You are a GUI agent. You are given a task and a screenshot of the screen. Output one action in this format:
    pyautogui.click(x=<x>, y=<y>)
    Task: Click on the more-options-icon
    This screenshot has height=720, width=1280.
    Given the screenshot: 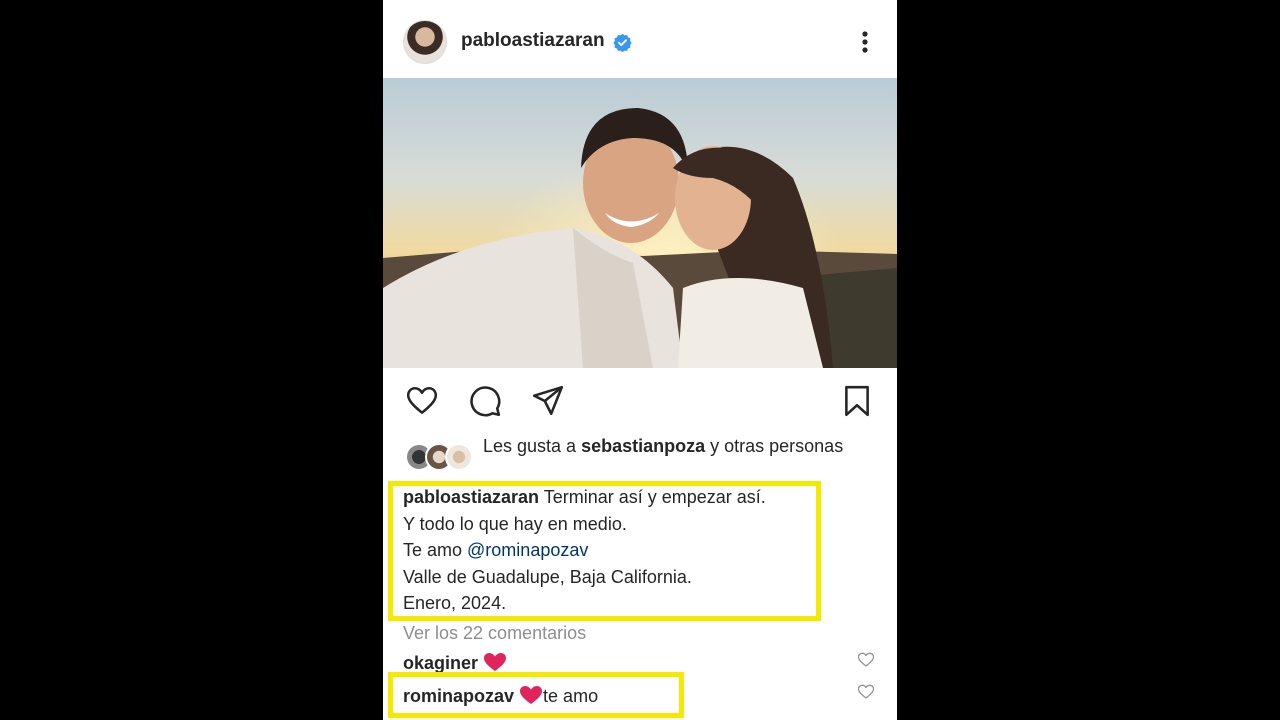 What is the action you would take?
    pyautogui.click(x=865, y=42)
    